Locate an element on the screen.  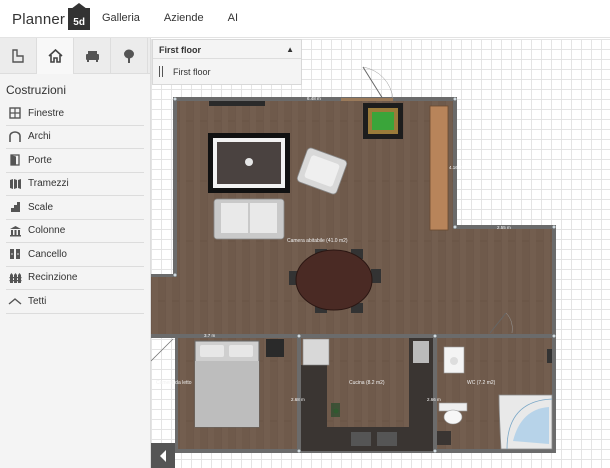
sidebar-item-label: Scale is located at coordinates (41, 207).